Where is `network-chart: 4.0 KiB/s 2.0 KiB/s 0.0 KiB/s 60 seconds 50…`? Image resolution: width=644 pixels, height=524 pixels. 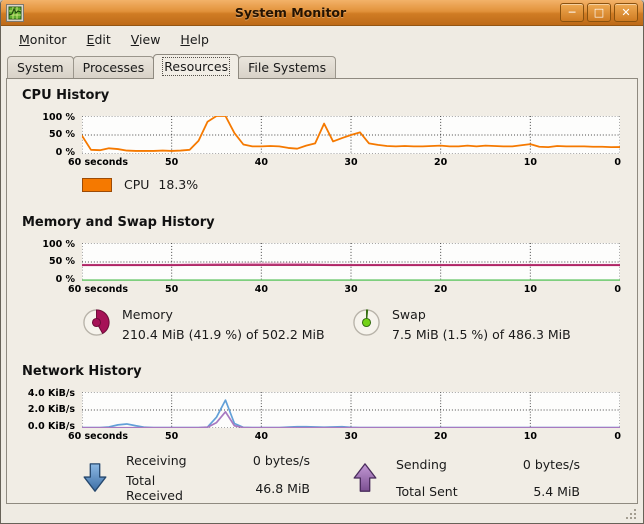 network-chart: 4.0 KiB/s 2.0 KiB/s 0.0 KiB/s 60 seconds 50… is located at coordinates (321, 416).